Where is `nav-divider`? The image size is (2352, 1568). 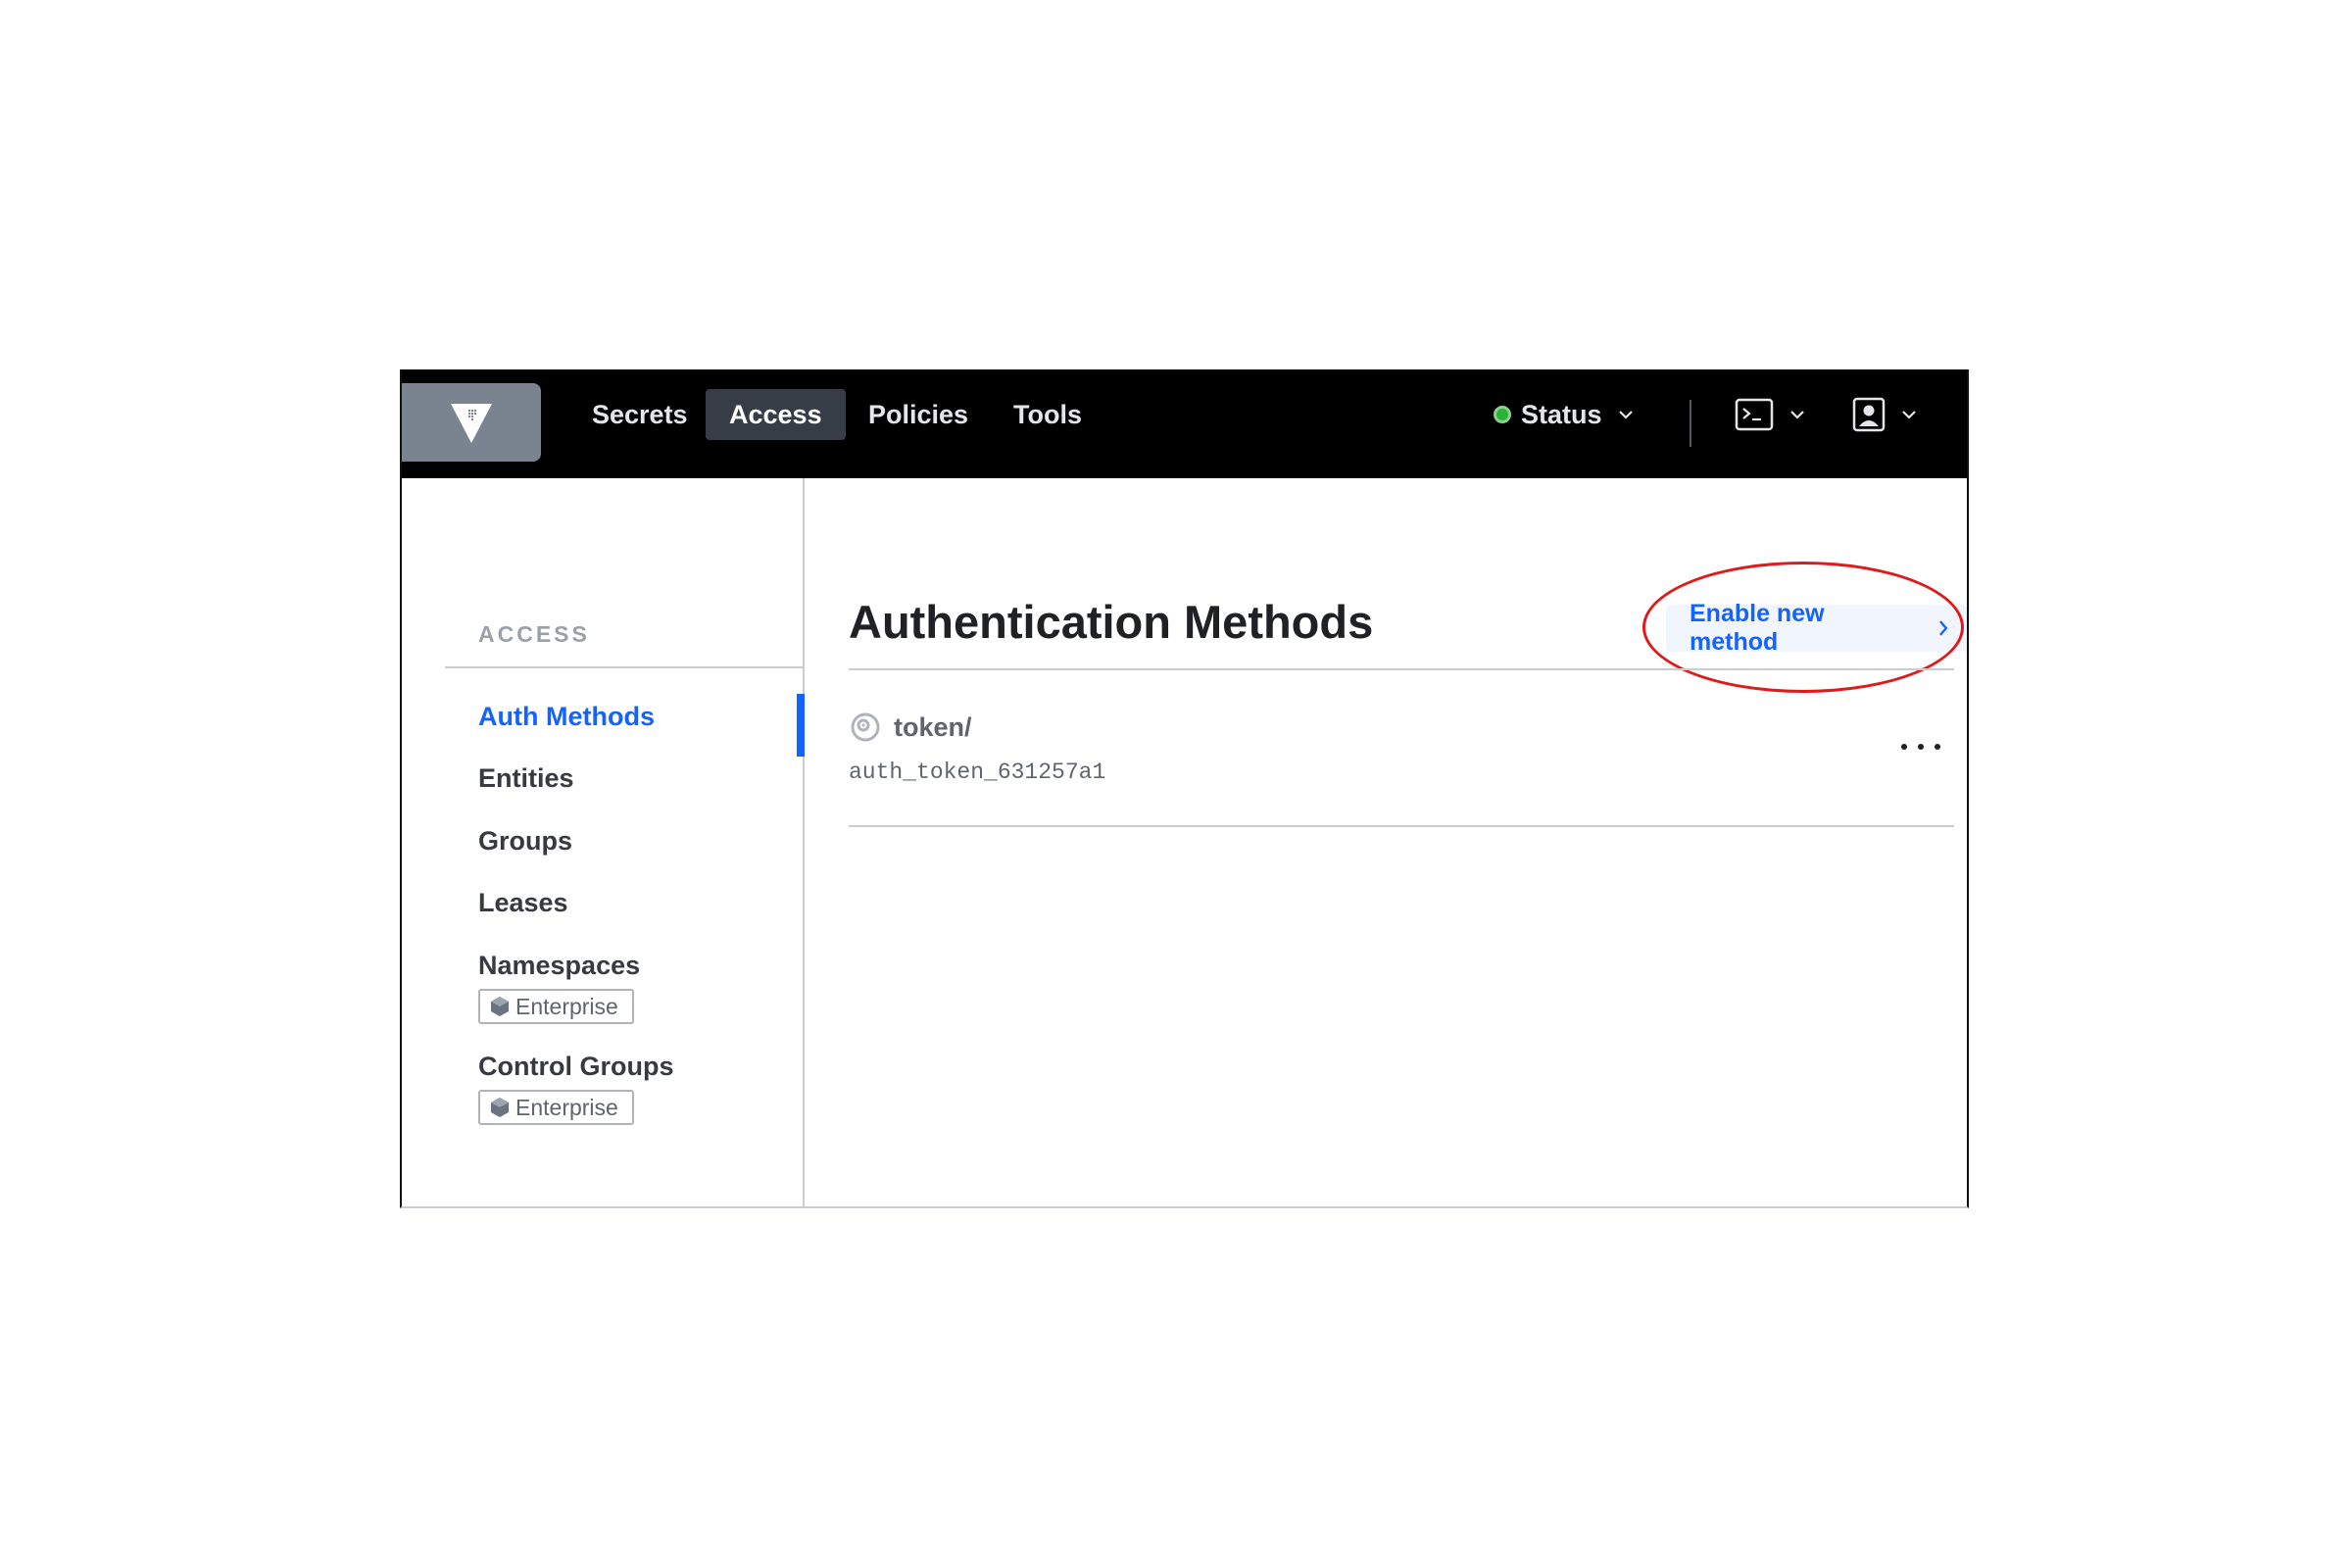
nav-divider is located at coordinates (1690, 423).